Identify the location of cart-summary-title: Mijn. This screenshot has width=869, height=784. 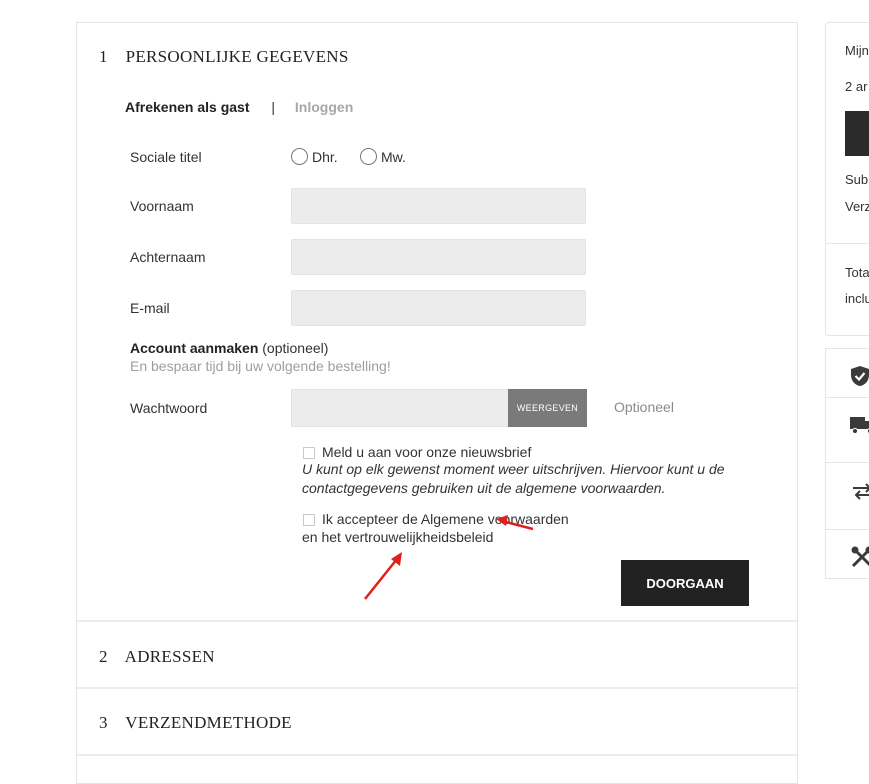
(857, 50).